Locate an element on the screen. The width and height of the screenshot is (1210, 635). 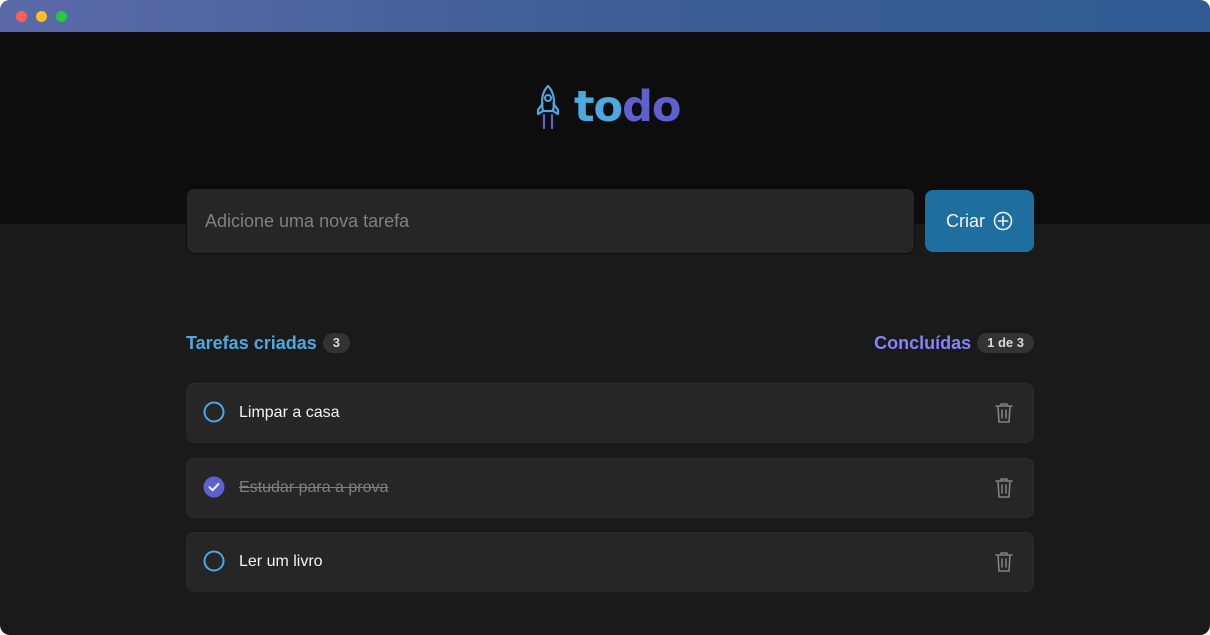
completed-counter: Concluídas 1 de 3 is located at coordinates (954, 343).